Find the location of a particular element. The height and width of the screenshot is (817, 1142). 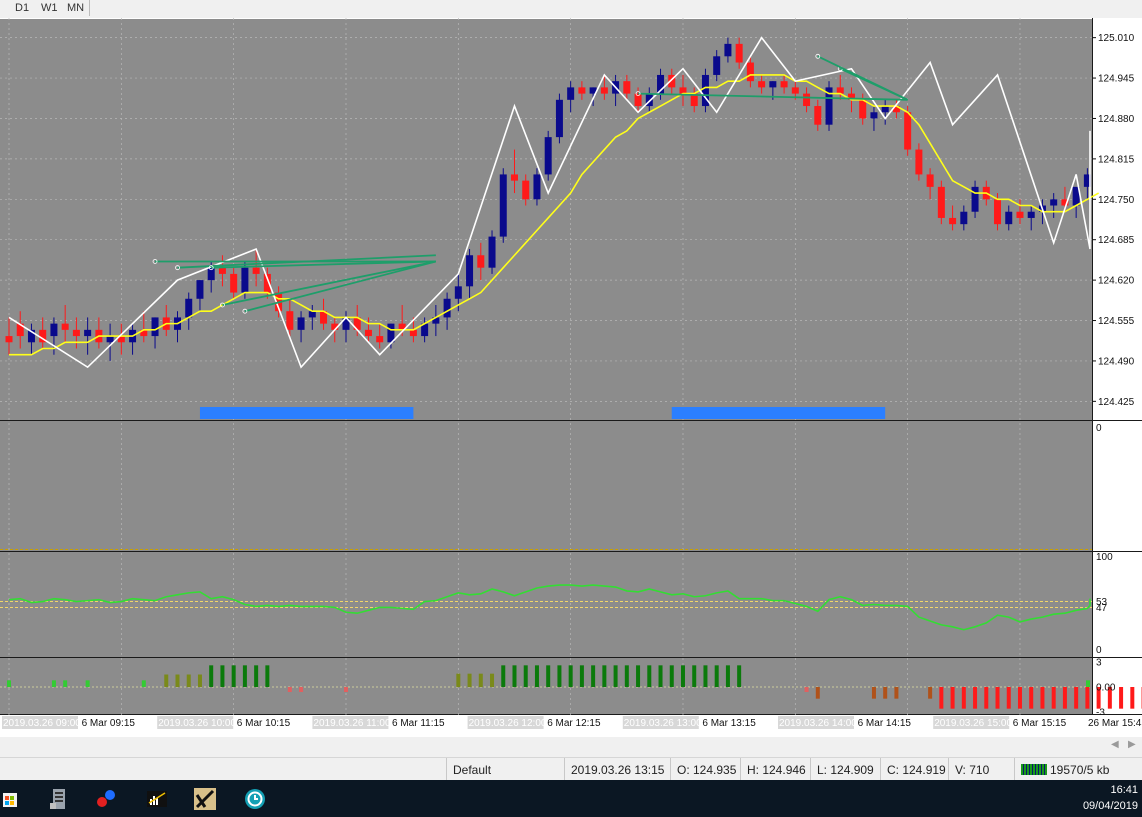

status-datetime: 2019.03.26 13:15 is located at coordinates (617, 769).